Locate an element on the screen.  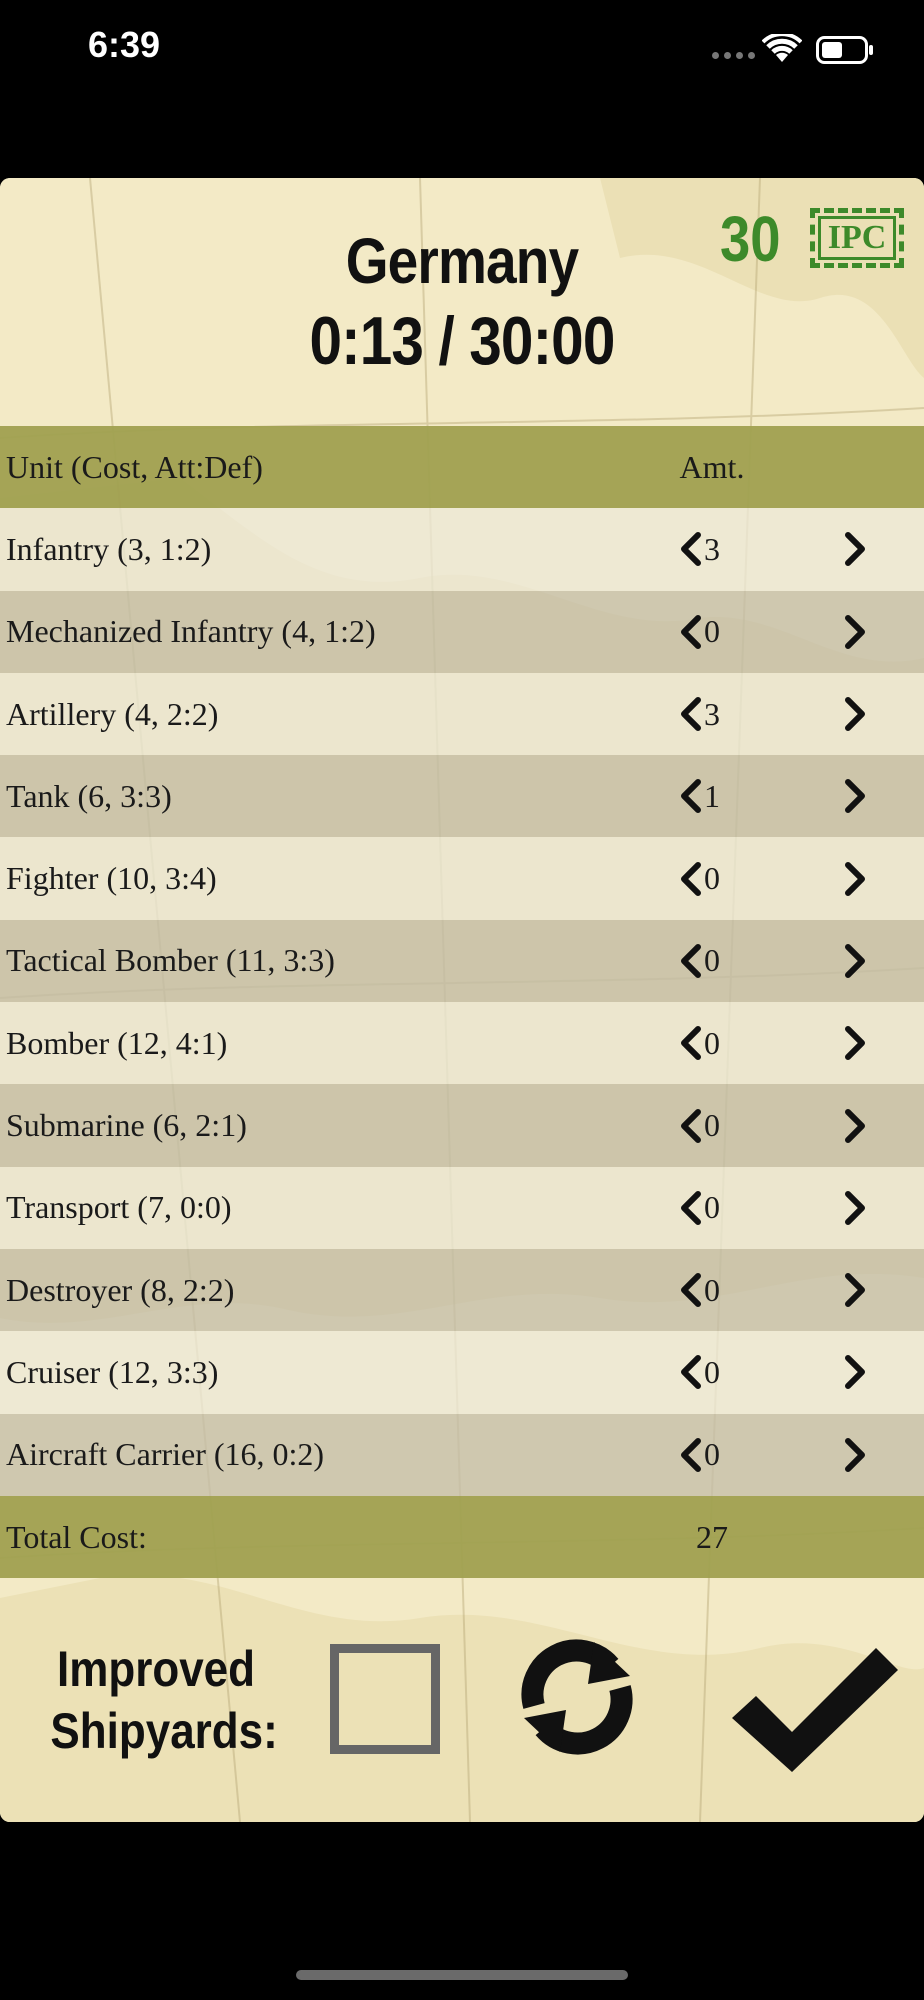
unit-row: Bomber (12, 4:1) 0 is located at coordinates (462, 1043).